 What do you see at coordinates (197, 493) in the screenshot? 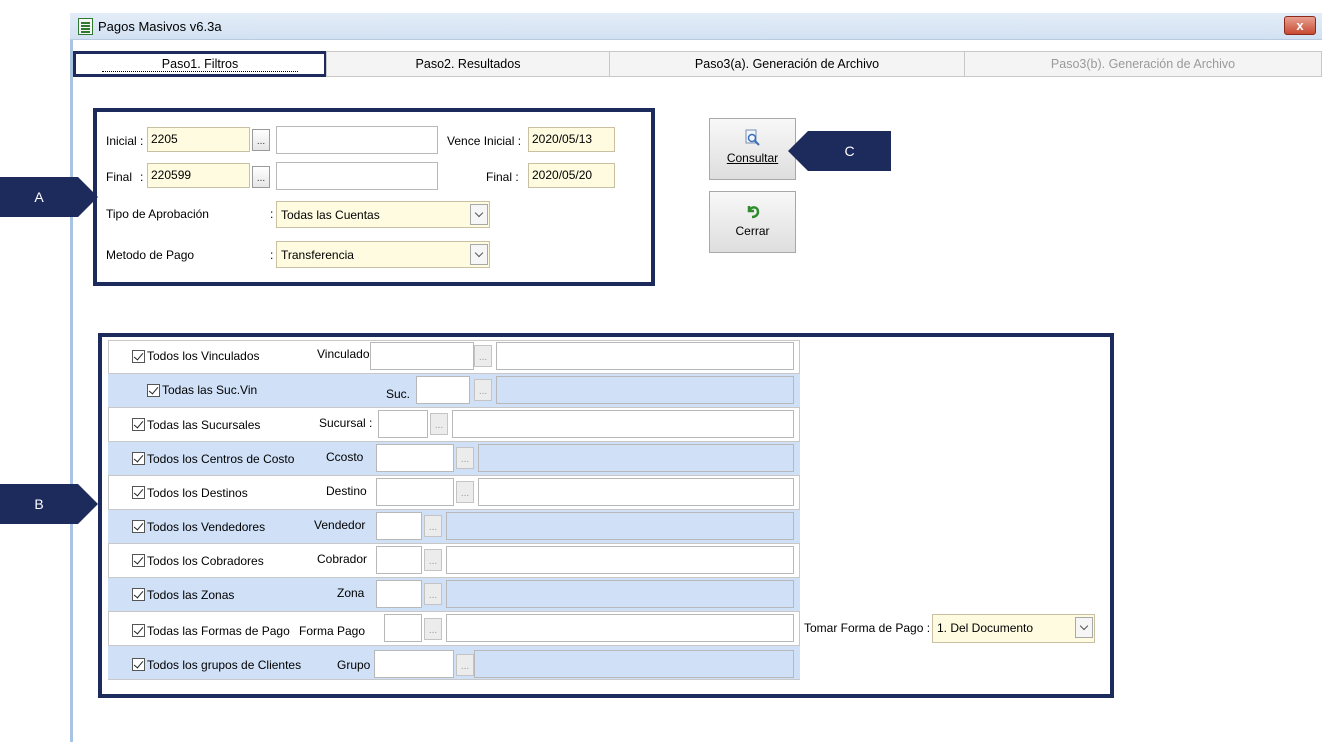
I see `destinos-check-label: Todos los Destinos` at bounding box center [197, 493].